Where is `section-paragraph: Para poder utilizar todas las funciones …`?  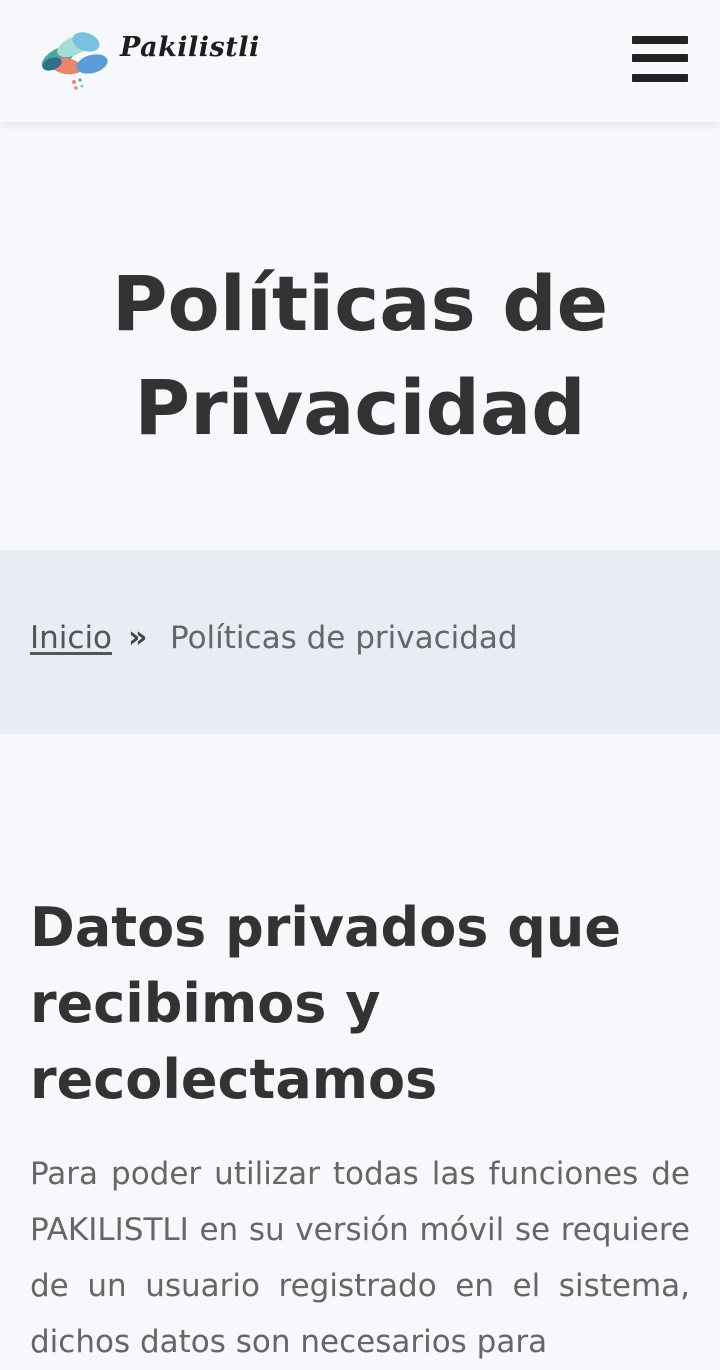
section-paragraph: Para poder utilizar todas las funciones … is located at coordinates (360, 1258).